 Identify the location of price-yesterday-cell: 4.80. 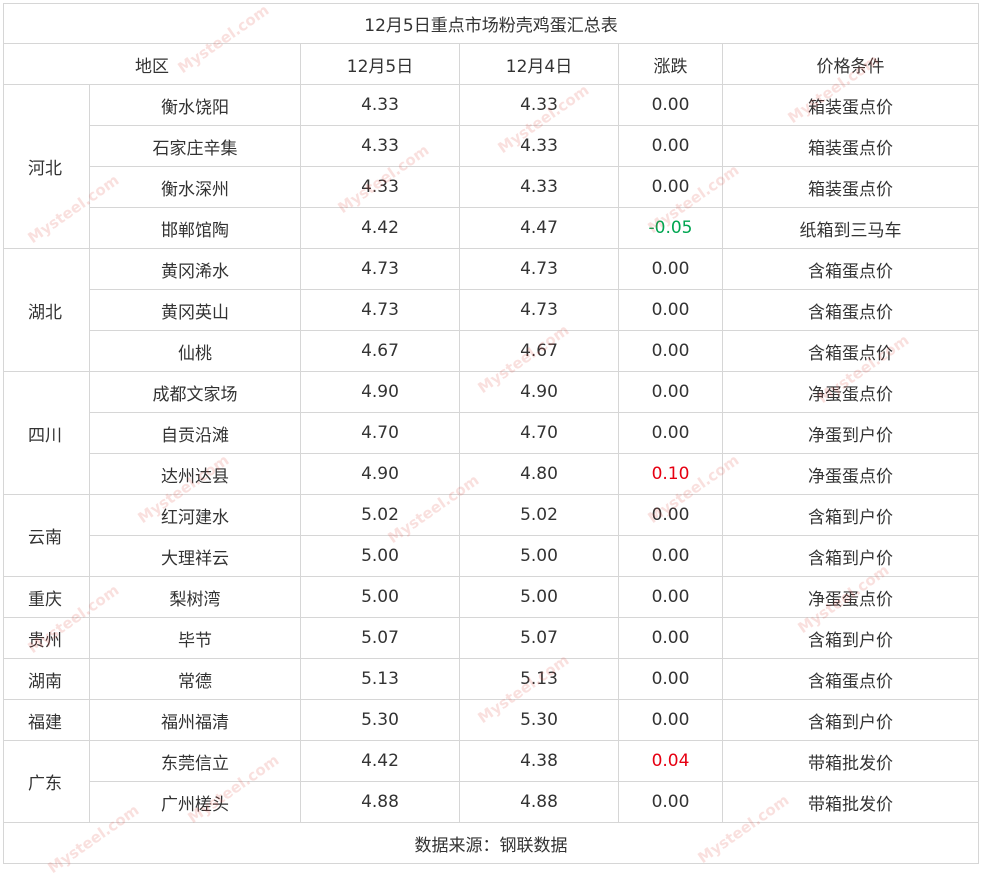
(539, 474).